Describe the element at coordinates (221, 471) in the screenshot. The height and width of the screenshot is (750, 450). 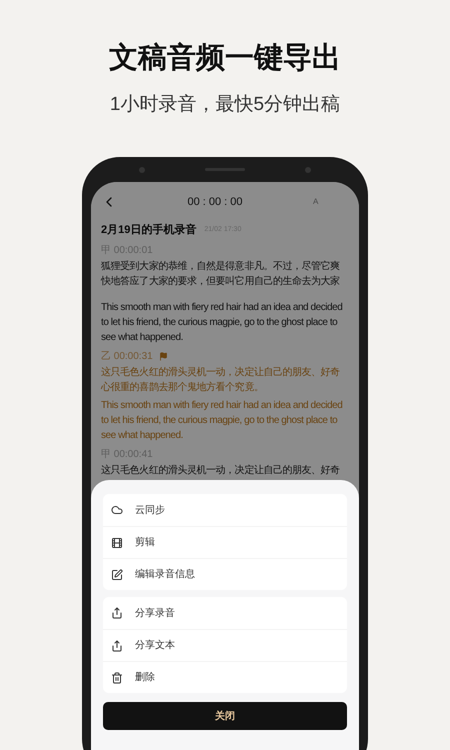
I see `transcript-paragraph: 这只毛色火红的滑头灵机一动，决定让自己的朋友、好奇` at that location.